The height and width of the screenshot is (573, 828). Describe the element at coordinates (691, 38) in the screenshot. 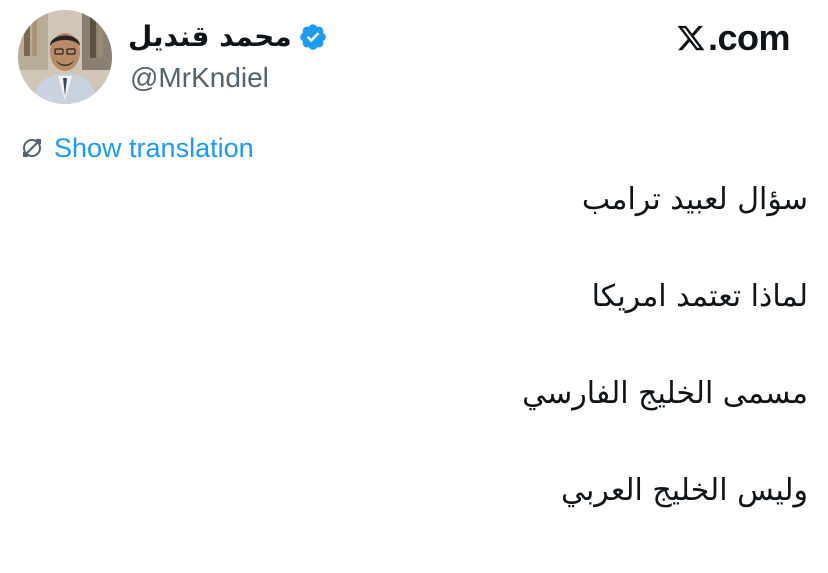

I see `x-logo-icon` at that location.